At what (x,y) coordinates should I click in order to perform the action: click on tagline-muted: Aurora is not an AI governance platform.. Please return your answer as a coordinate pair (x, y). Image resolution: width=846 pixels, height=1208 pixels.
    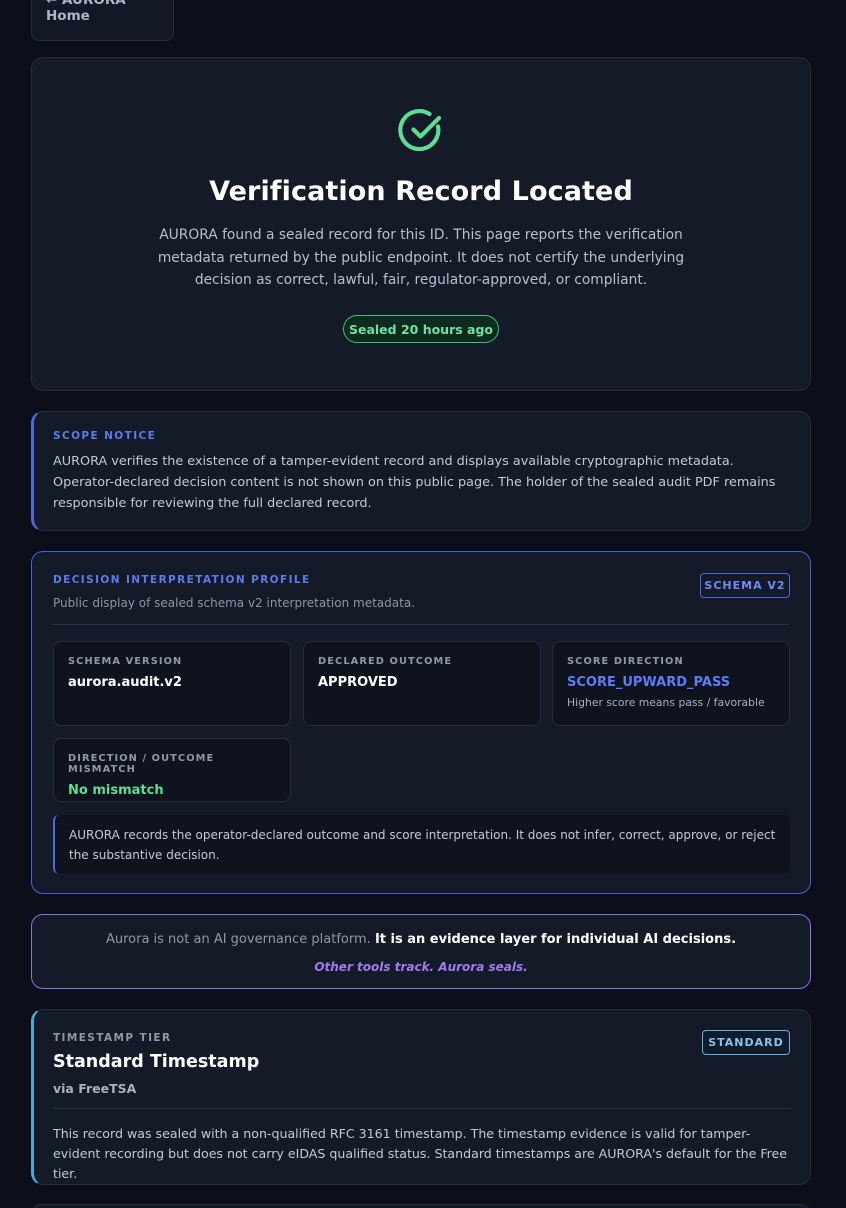
    Looking at the image, I should click on (238, 939).